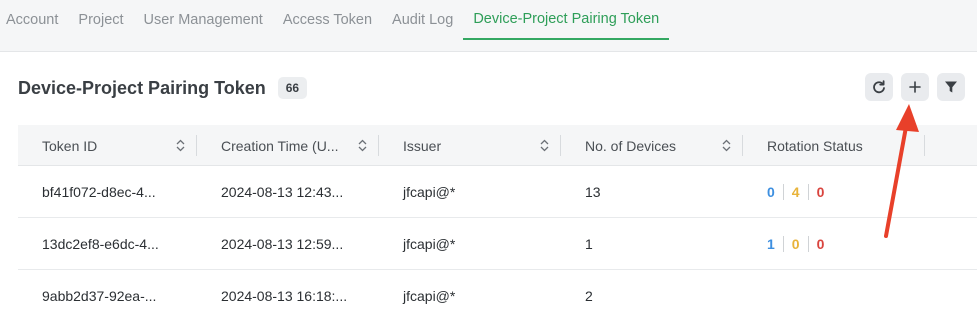 This screenshot has height=315, width=977. Describe the element at coordinates (470, 145) in the screenshot. I see `column-header-issuer: Issuer` at that location.